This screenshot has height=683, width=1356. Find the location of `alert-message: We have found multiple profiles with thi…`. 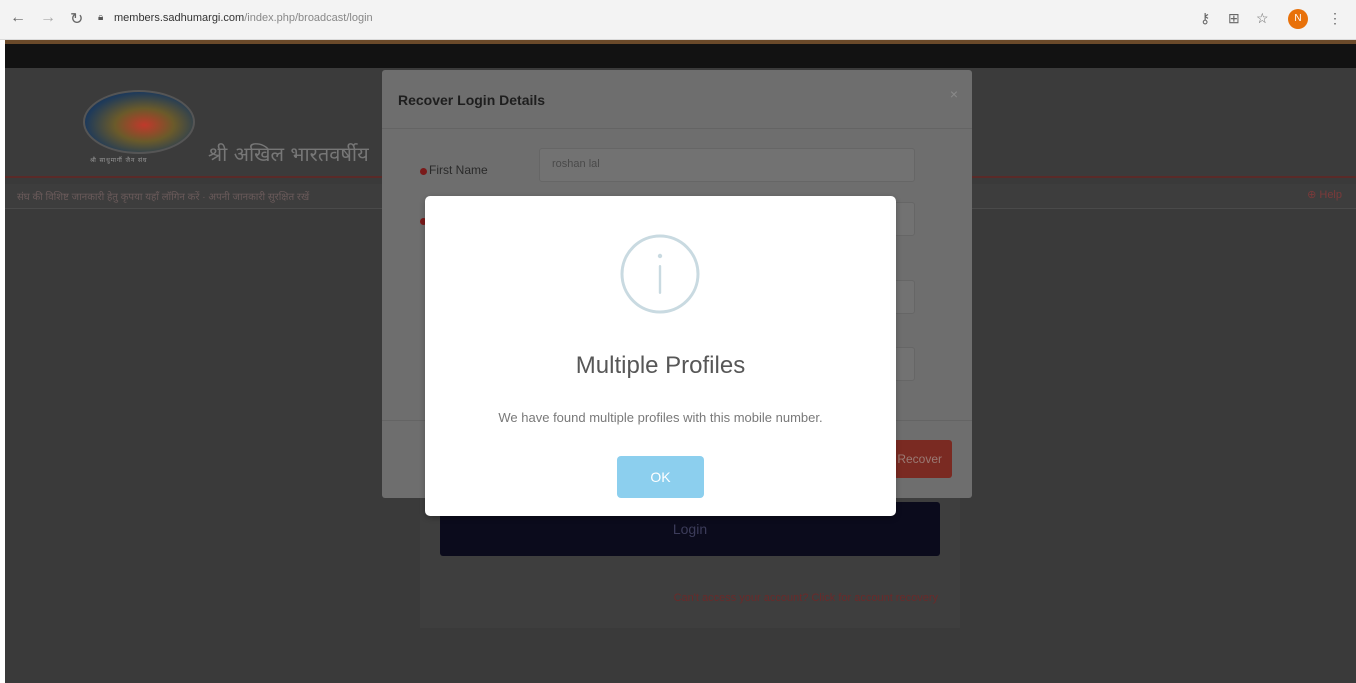

alert-message: We have found multiple profiles with thi… is located at coordinates (660, 417).